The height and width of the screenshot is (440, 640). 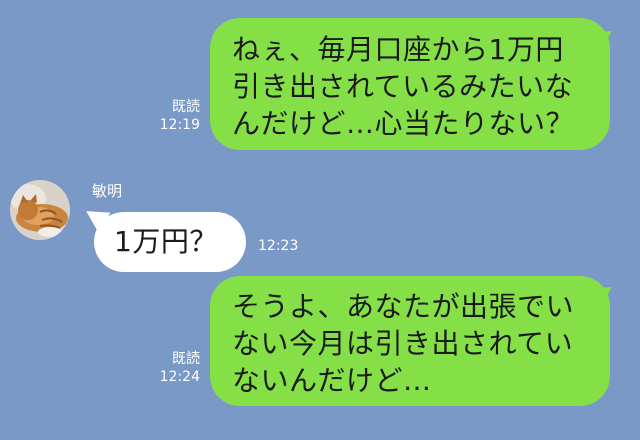 What do you see at coordinates (107, 191) in the screenshot?
I see `sender-name: 敏明` at bounding box center [107, 191].